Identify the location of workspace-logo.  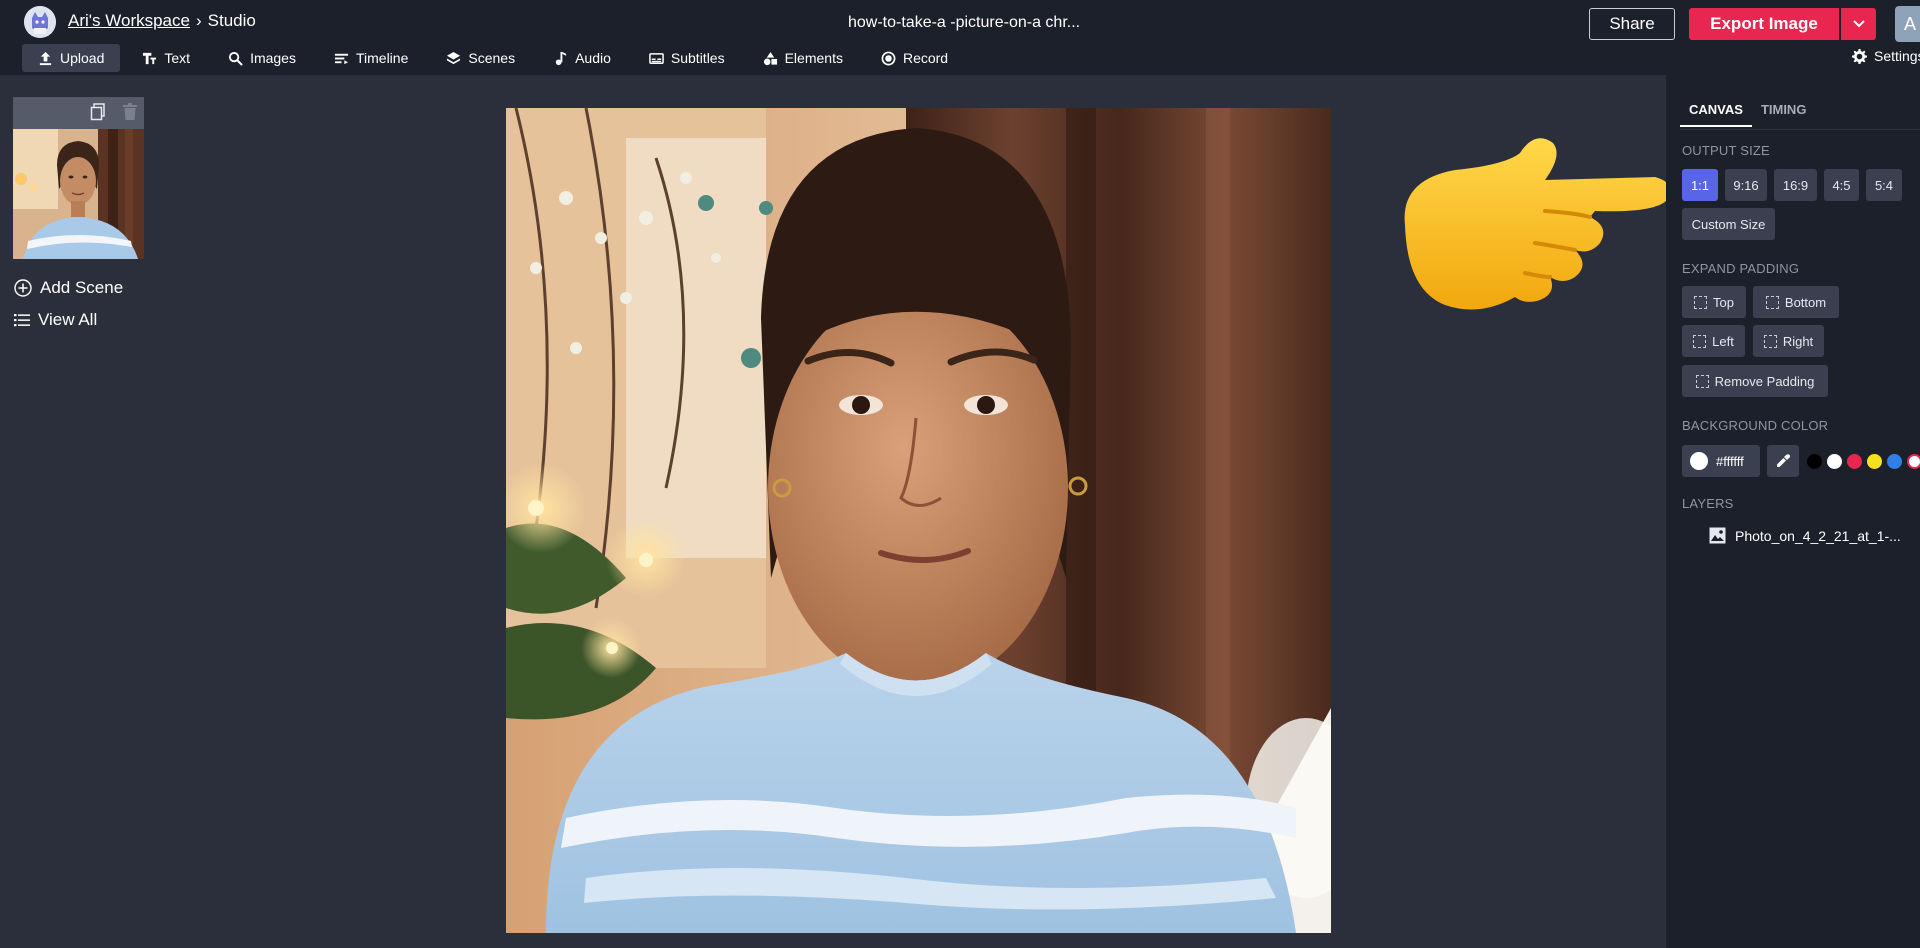
(40, 22).